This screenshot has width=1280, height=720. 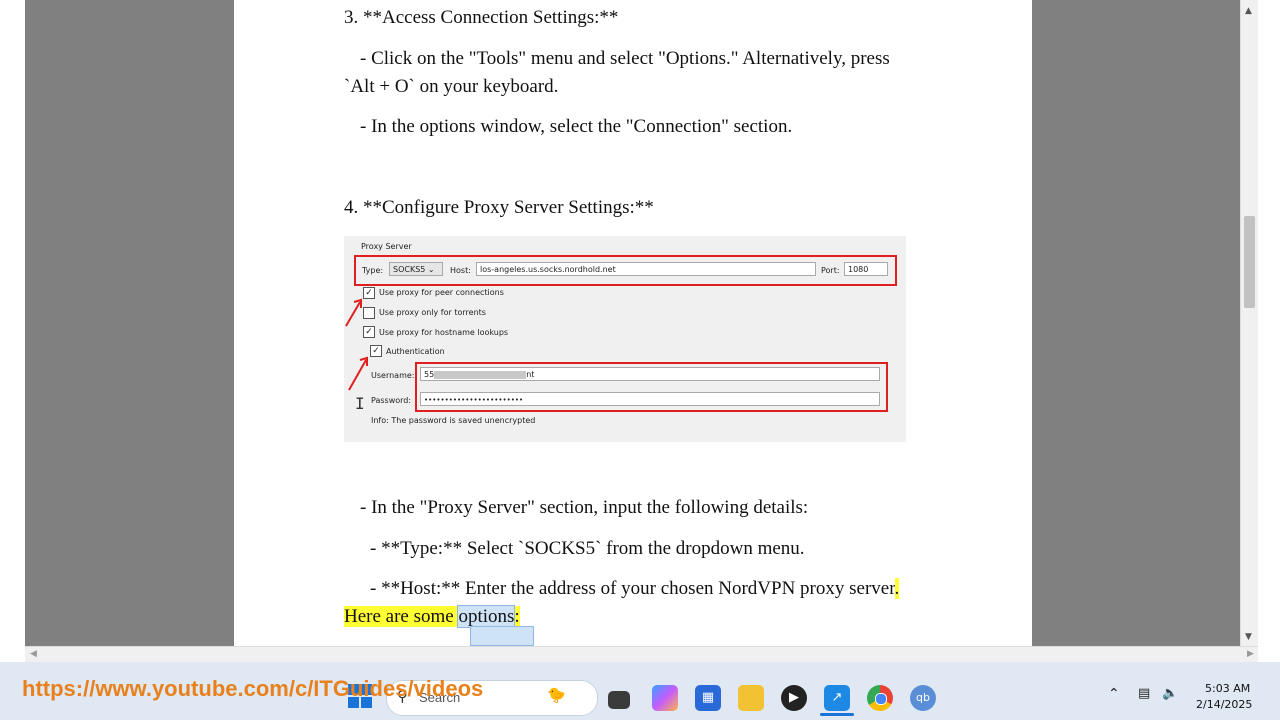 I want to click on red-arrows, so click(x=356, y=344).